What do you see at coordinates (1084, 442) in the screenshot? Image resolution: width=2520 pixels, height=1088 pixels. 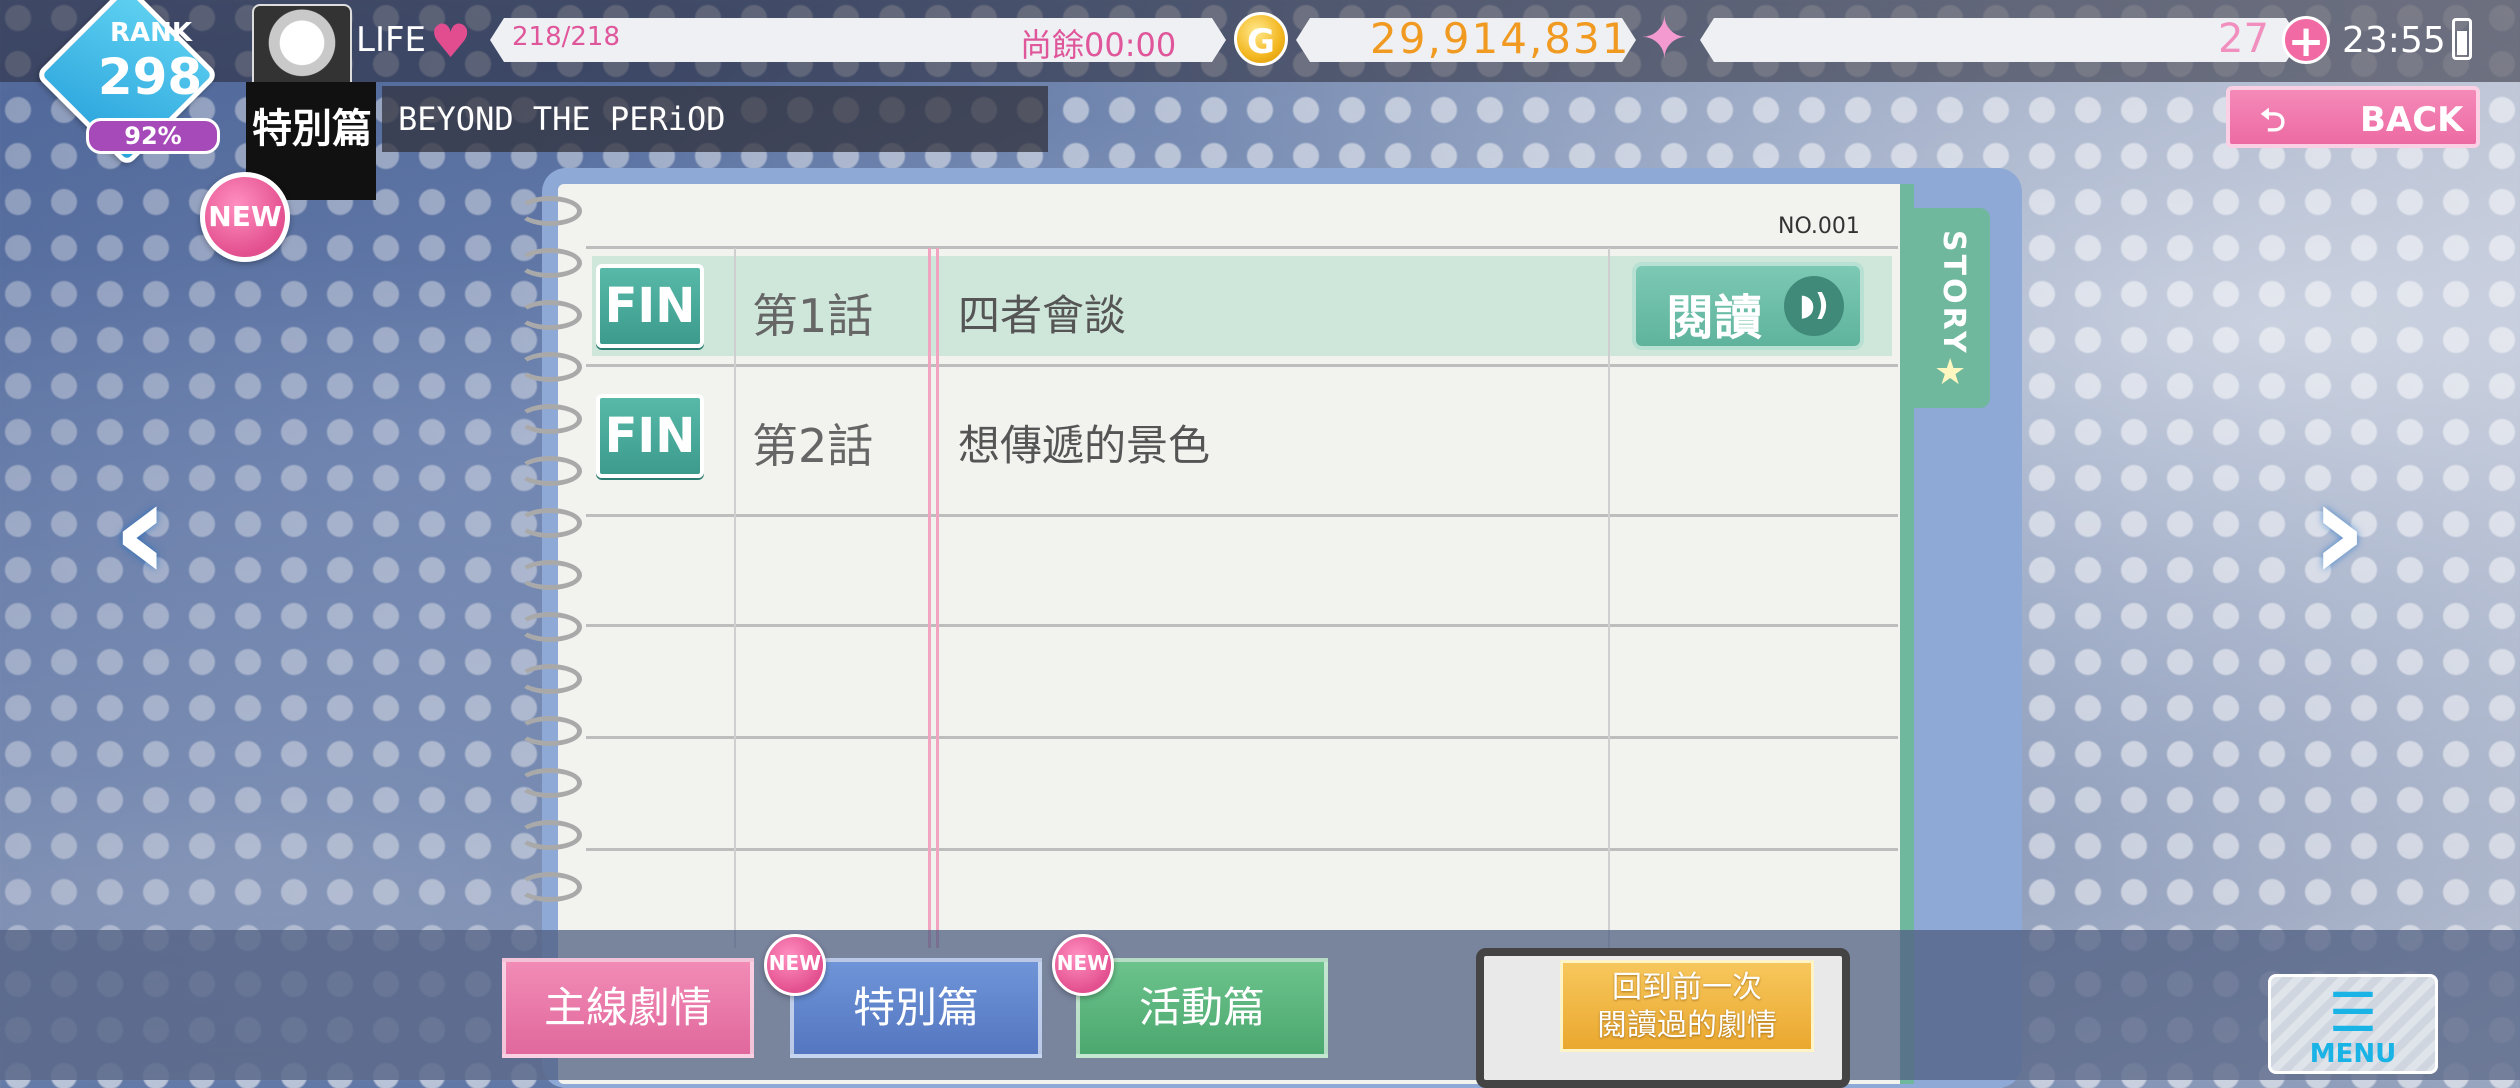 I see `episode-title: 想傳遞的景色` at bounding box center [1084, 442].